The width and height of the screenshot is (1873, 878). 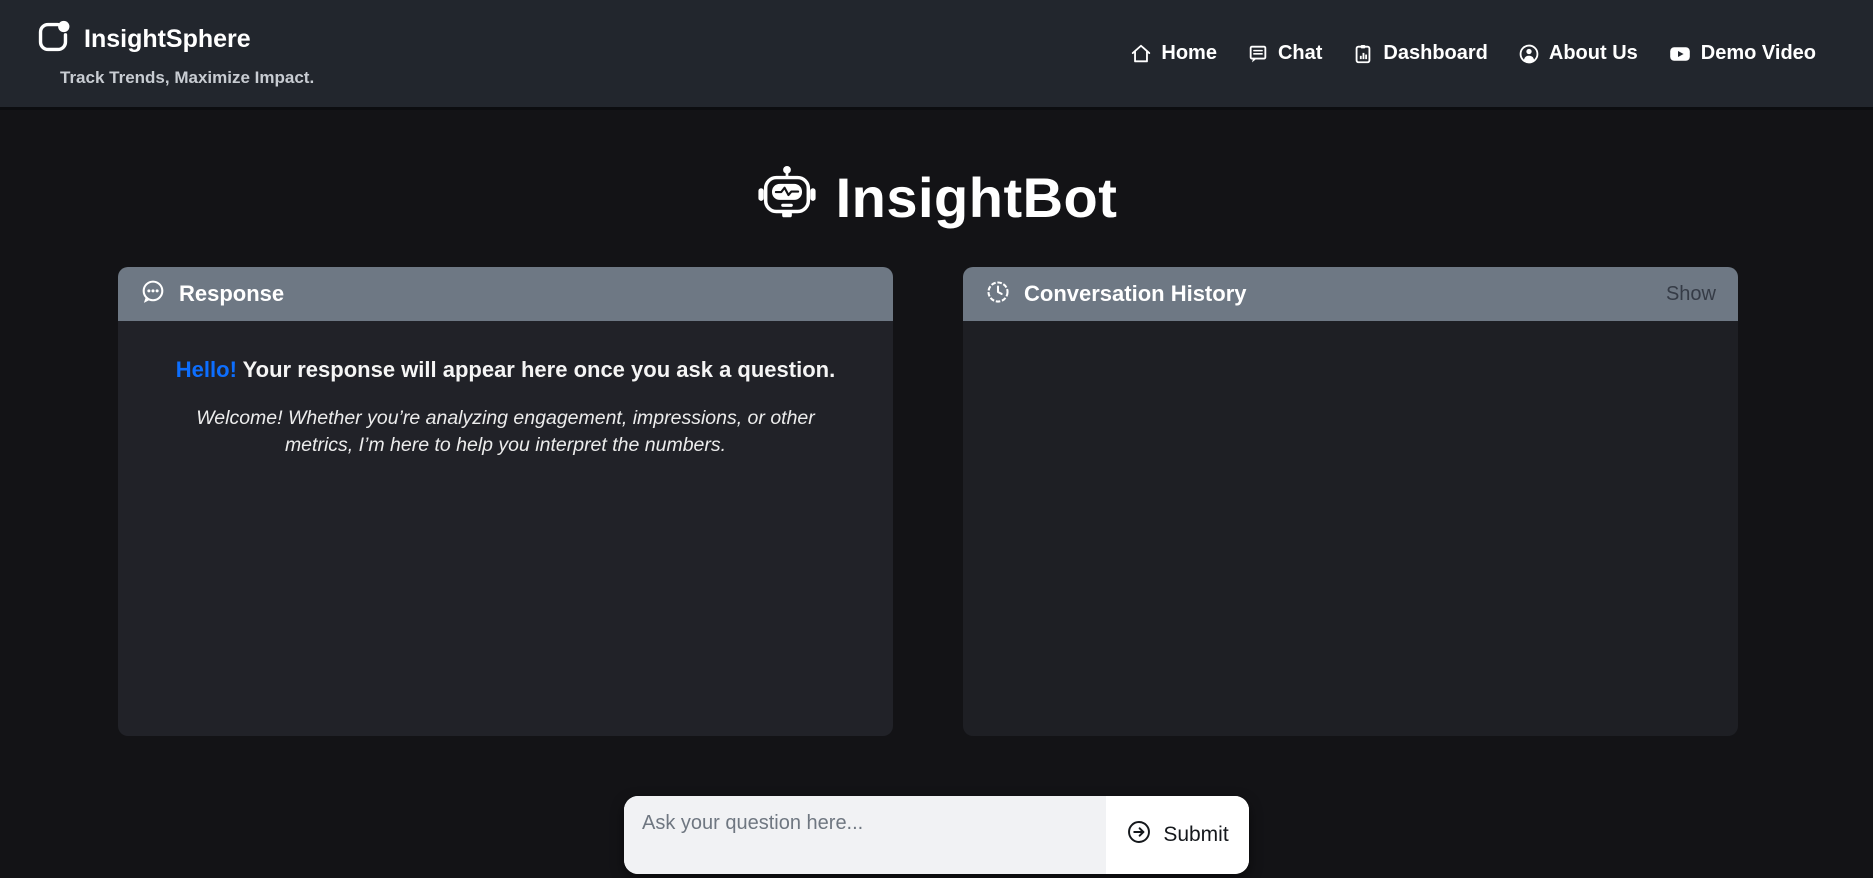 I want to click on question-input, so click(x=865, y=835).